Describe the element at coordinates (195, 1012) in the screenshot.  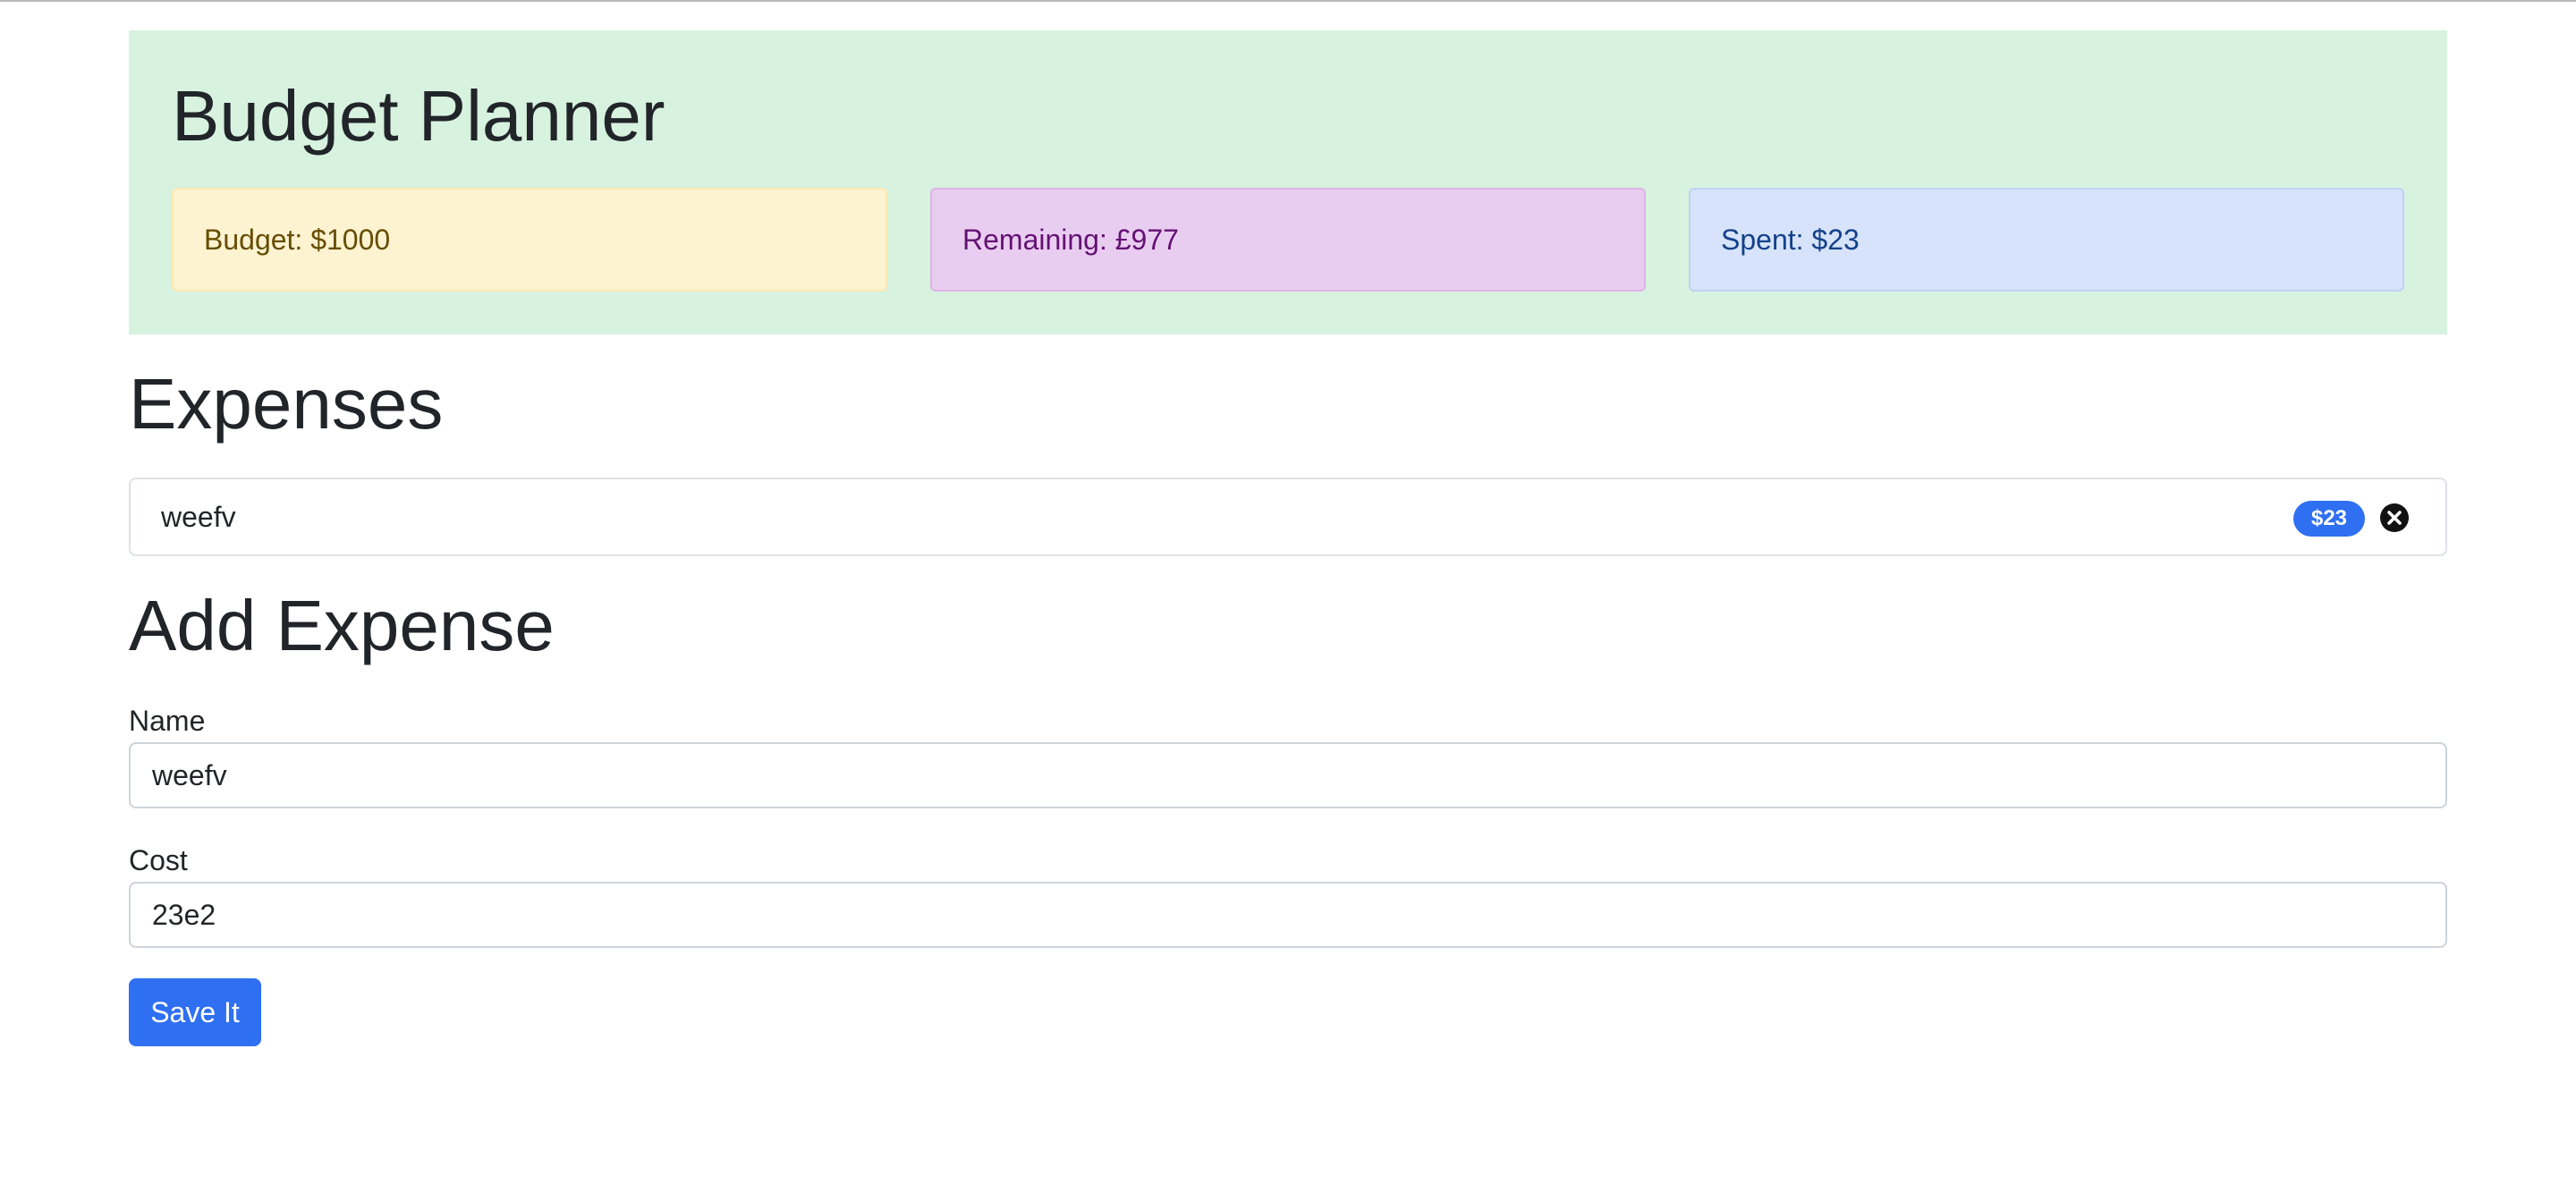
I see `save-button: Save It` at that location.